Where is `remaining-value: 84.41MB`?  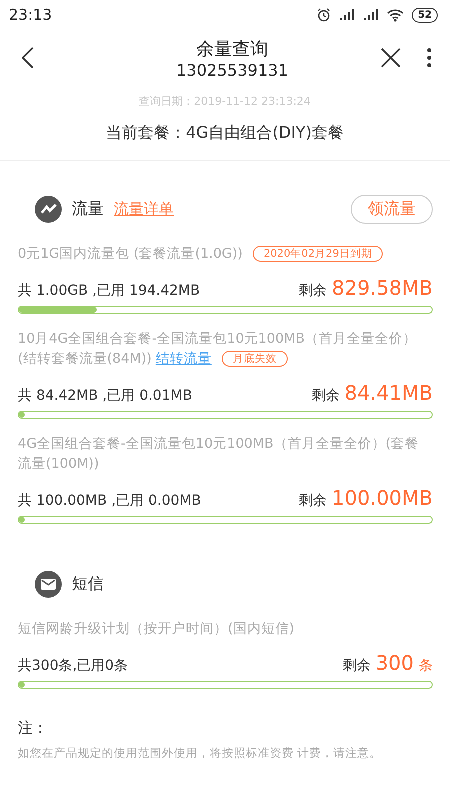 remaining-value: 84.41MB is located at coordinates (388, 393).